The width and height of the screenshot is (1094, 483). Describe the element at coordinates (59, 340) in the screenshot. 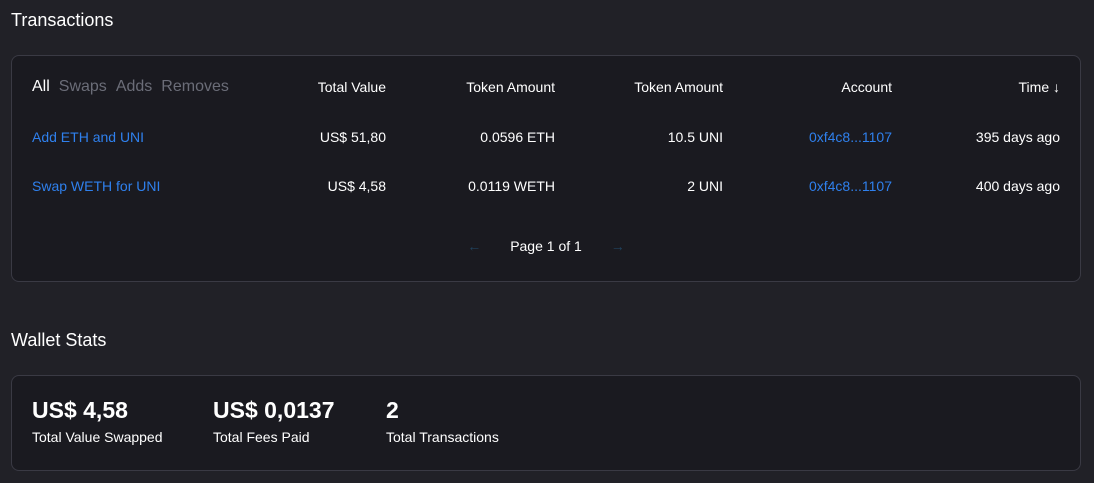

I see `wallet-stats-title: Wallet Stats` at that location.